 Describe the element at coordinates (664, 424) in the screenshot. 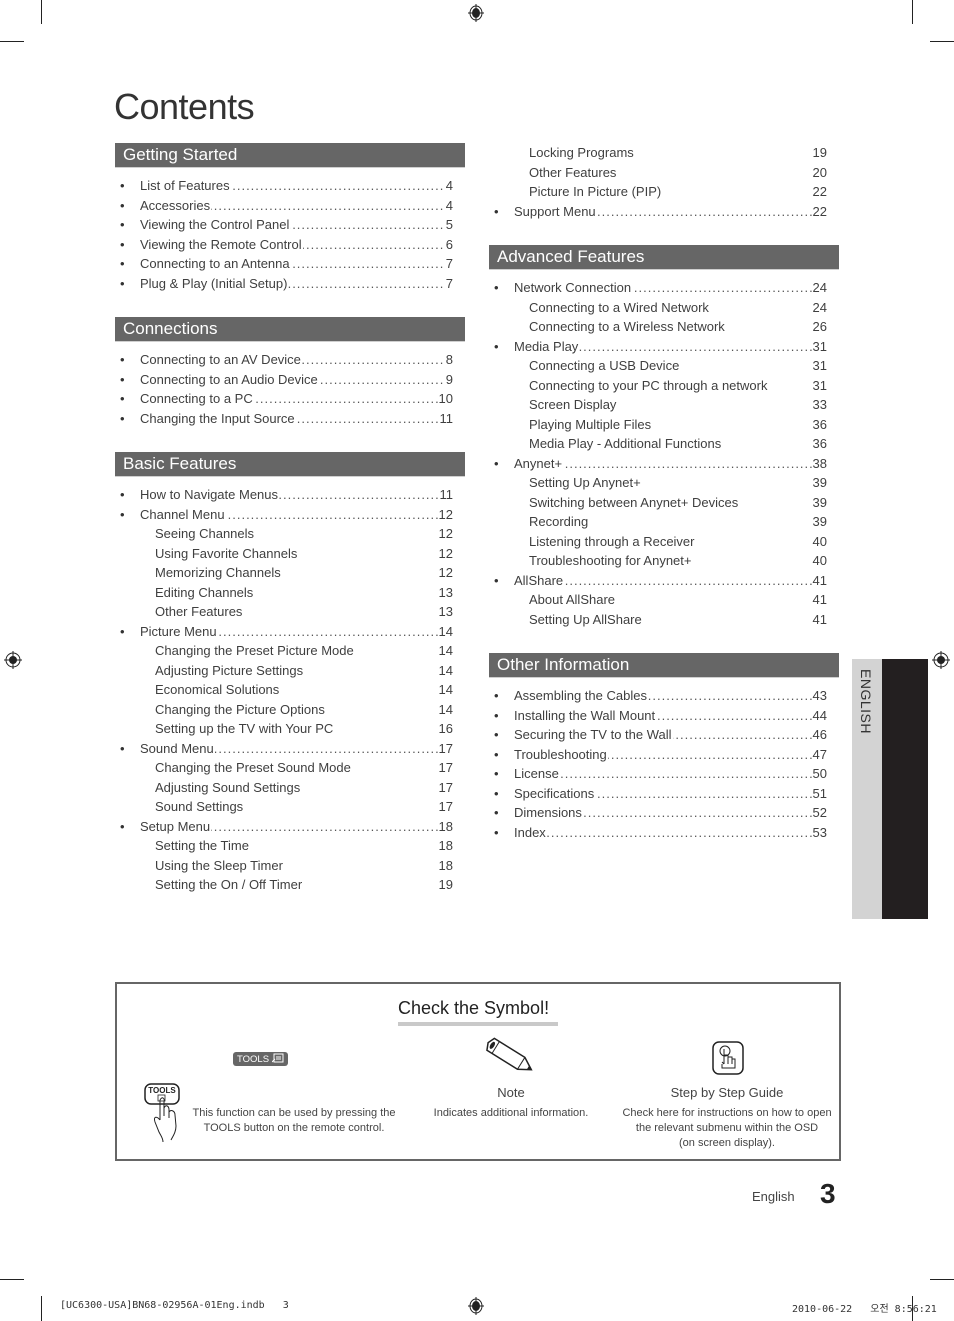

I see `toc-subentry: Playing Multiple Files 36` at that location.